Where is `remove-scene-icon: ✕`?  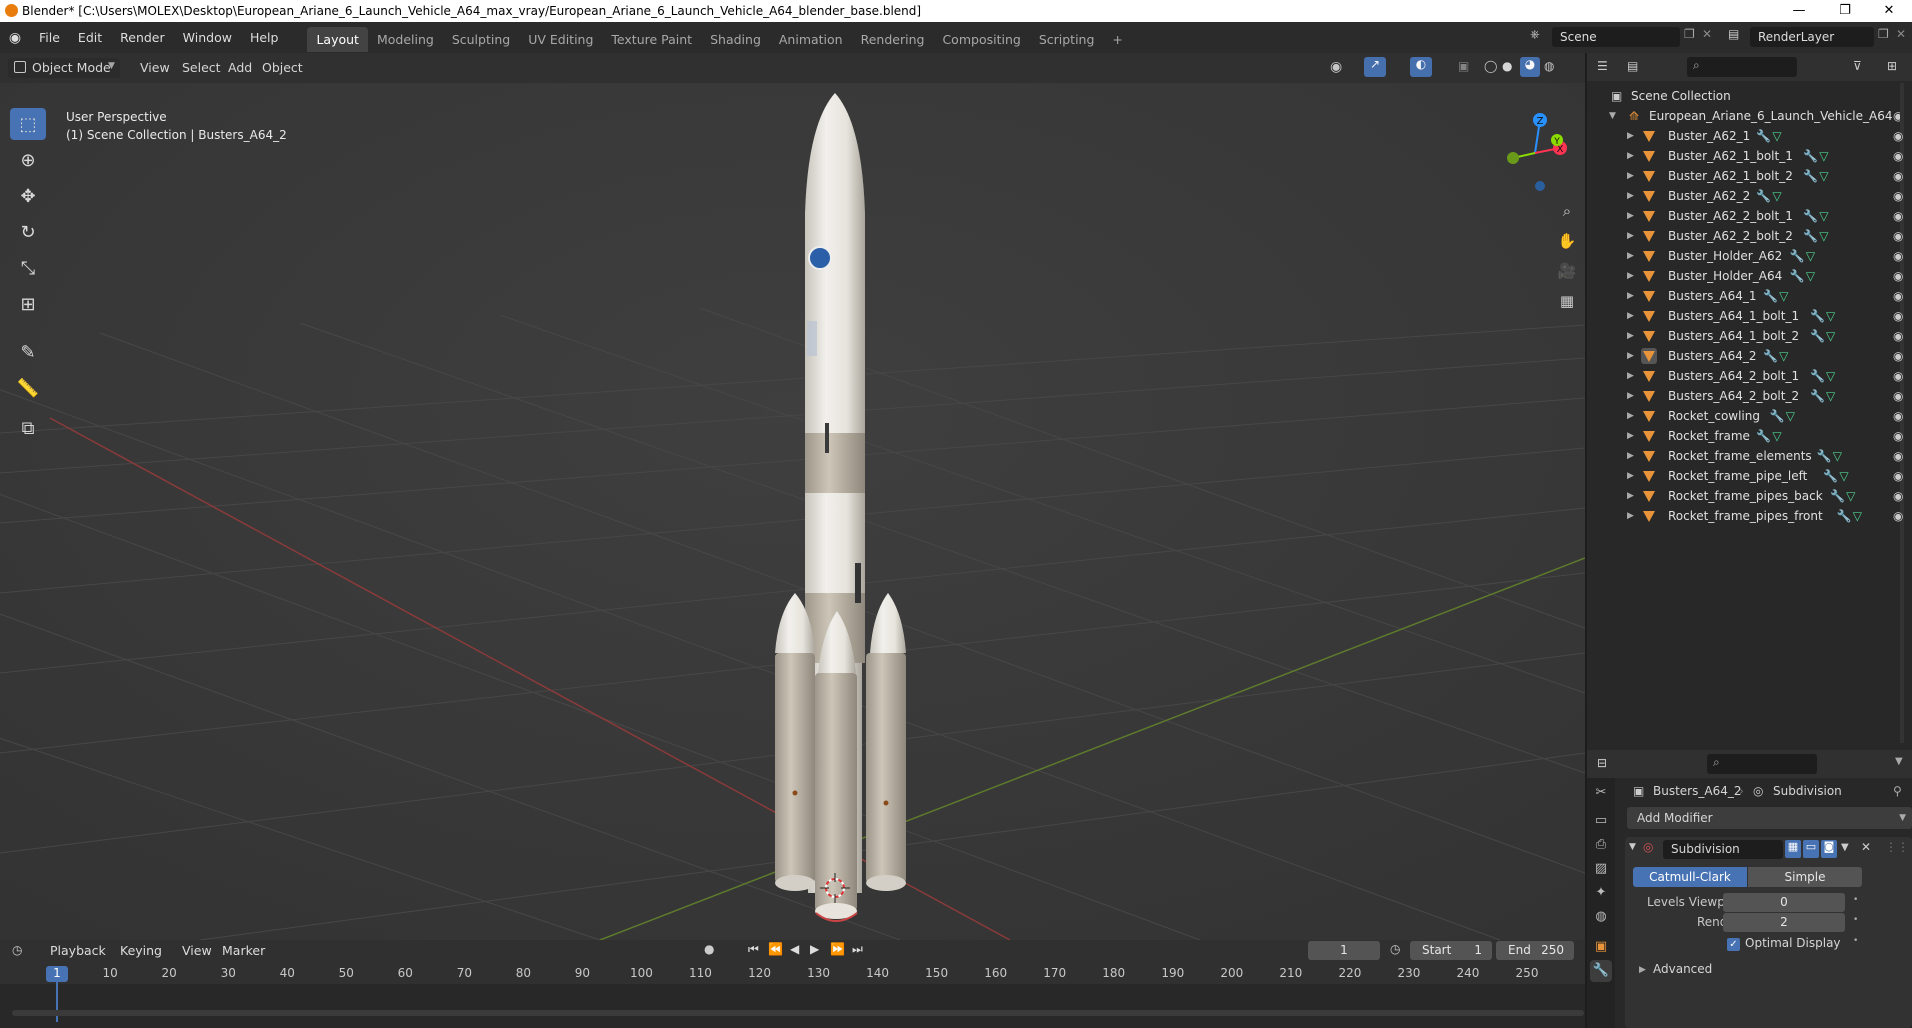
remove-scene-icon: ✕ is located at coordinates (1707, 34).